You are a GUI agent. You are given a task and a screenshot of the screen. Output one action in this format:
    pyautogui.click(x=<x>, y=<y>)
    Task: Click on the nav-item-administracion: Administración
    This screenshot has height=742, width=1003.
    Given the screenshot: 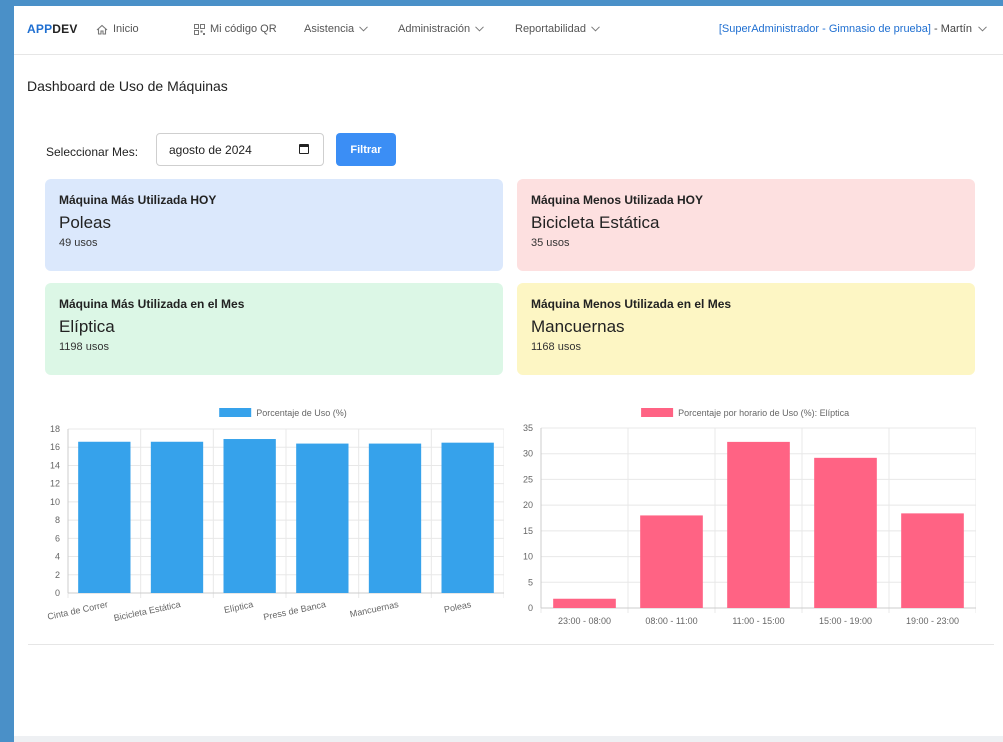 What is the action you would take?
    pyautogui.click(x=441, y=29)
    